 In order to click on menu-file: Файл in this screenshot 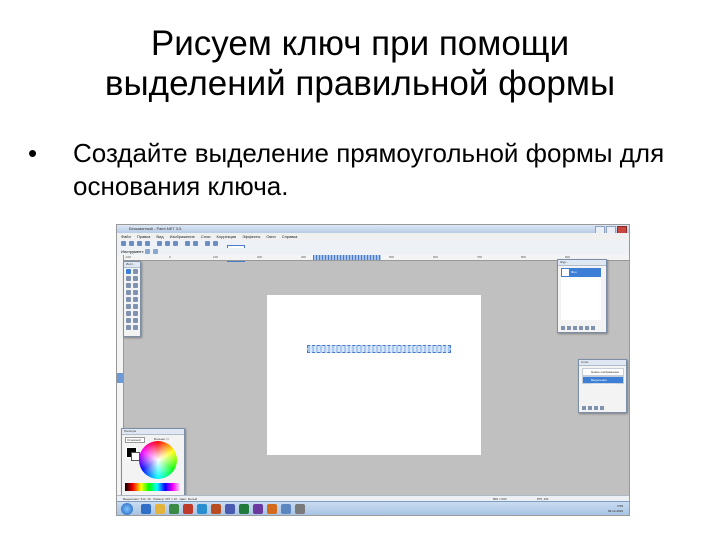, I will do `click(126, 236)`.